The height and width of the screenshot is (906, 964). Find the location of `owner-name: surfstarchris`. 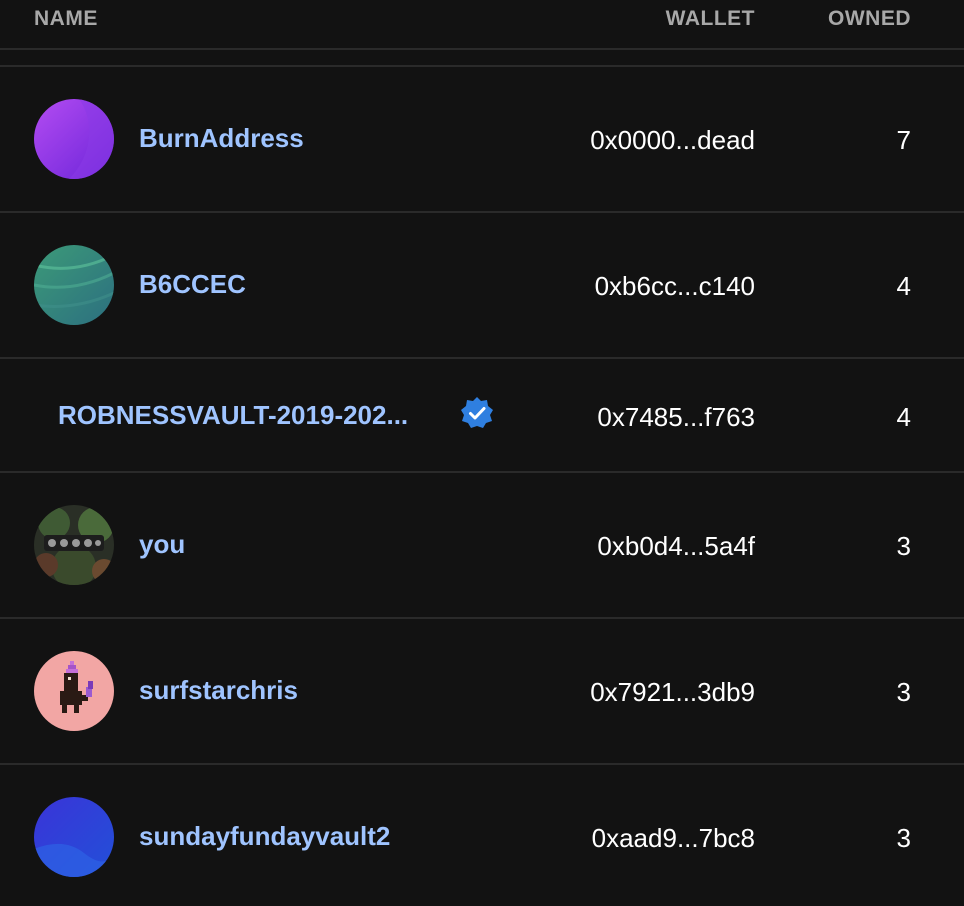

owner-name: surfstarchris is located at coordinates (218, 690).